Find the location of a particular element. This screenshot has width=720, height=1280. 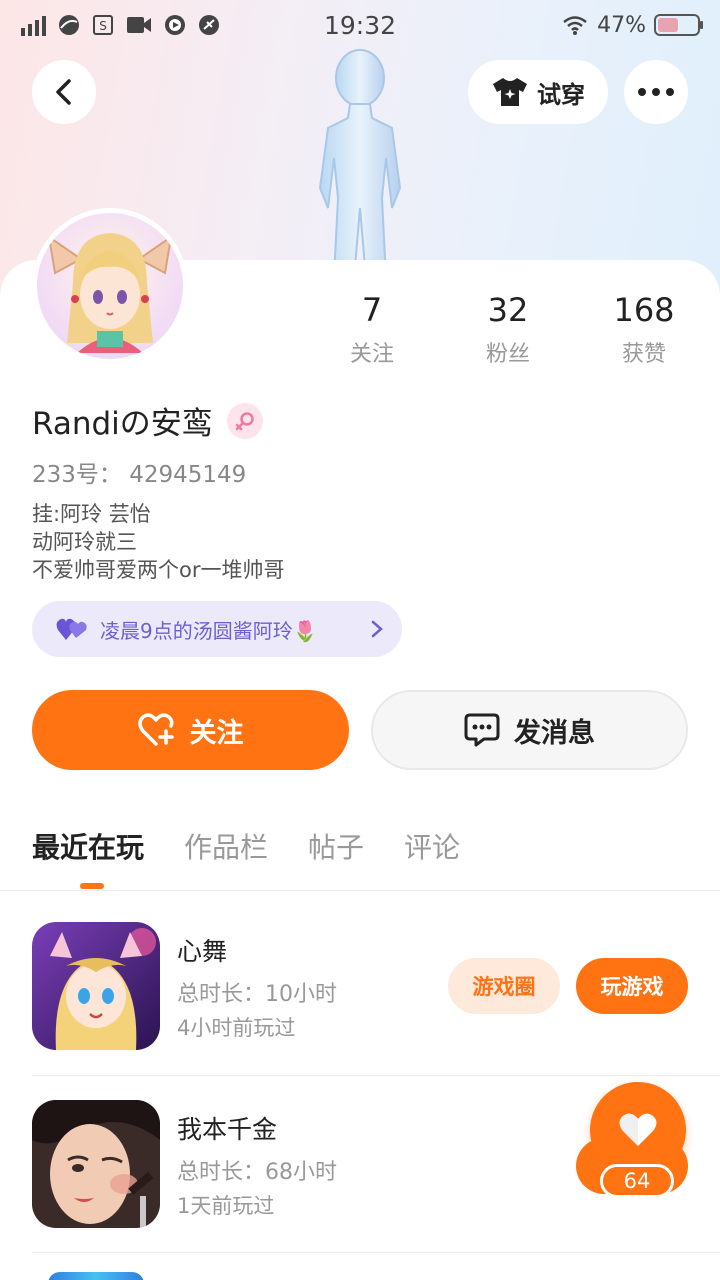

status-time: 19:32 is located at coordinates (360, 25).